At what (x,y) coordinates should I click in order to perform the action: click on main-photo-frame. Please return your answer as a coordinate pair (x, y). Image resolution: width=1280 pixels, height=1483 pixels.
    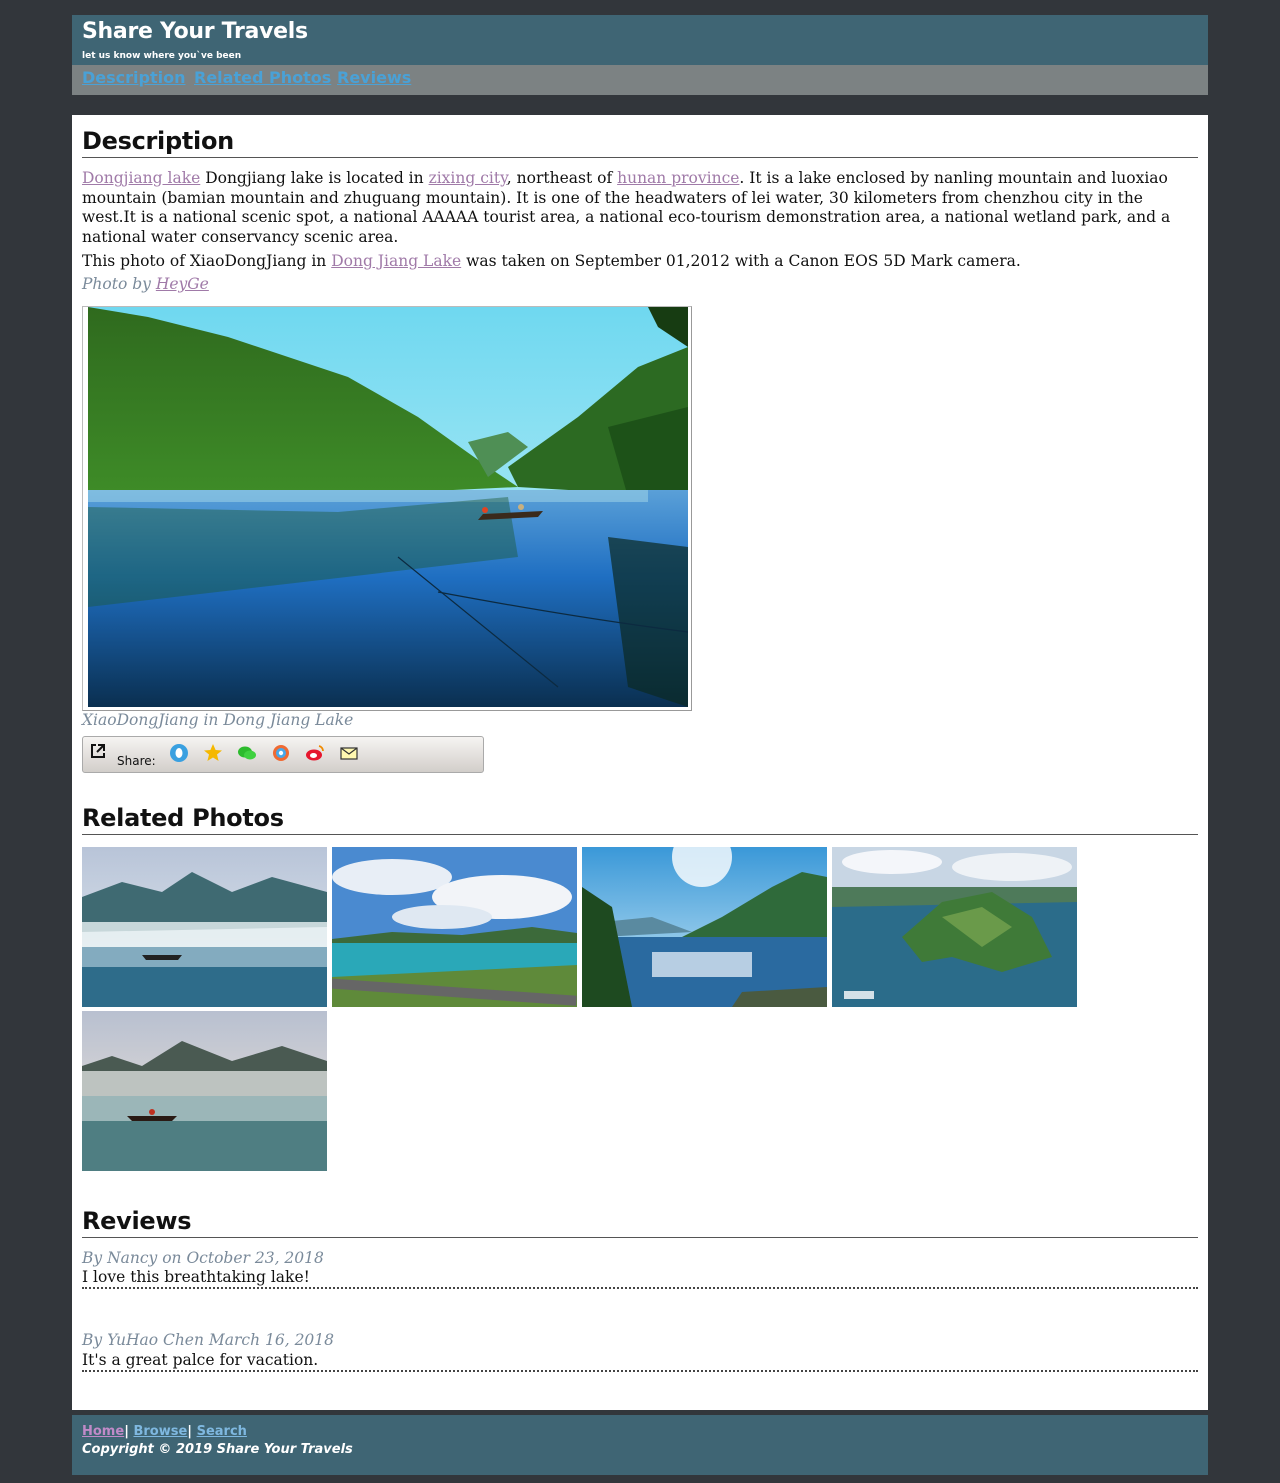
    Looking at the image, I should click on (387, 508).